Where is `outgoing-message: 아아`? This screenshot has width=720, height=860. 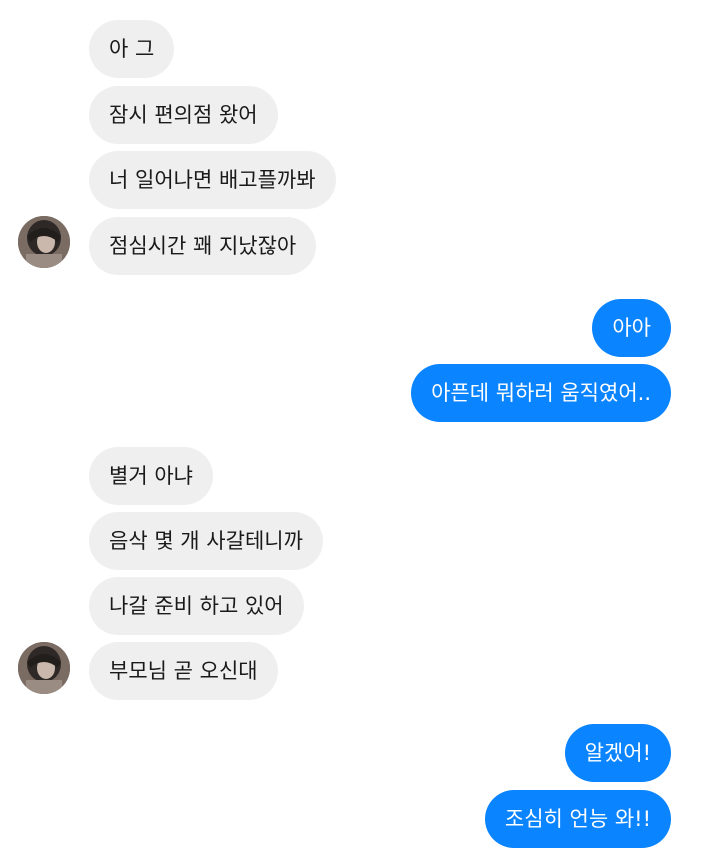 outgoing-message: 아아 is located at coordinates (631, 328).